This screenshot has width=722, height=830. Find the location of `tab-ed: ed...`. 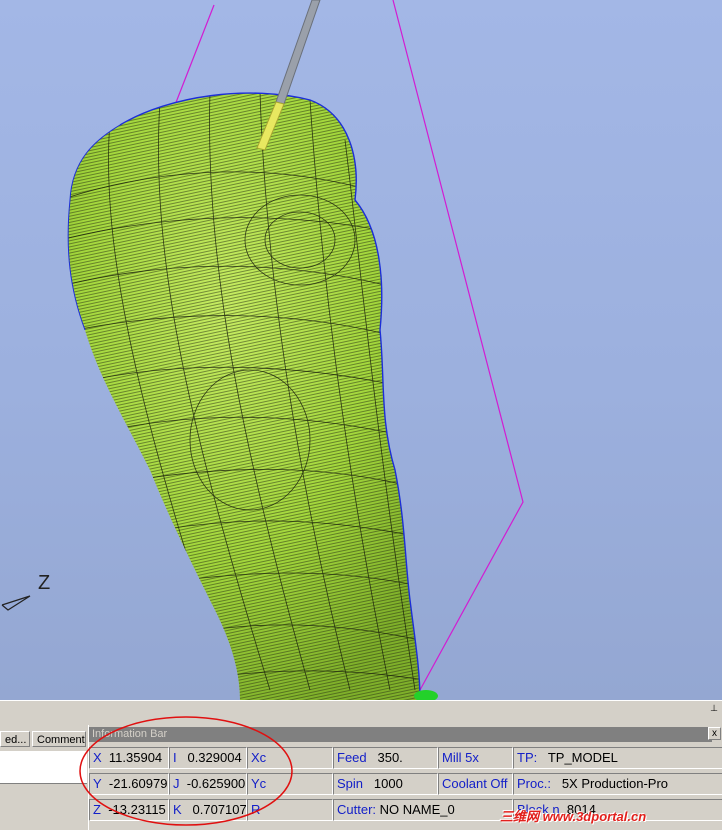

tab-ed: ed... is located at coordinates (15, 739).